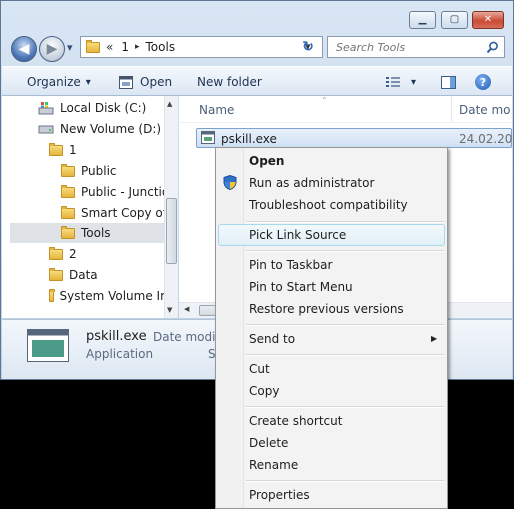 This screenshot has width=514, height=509. What do you see at coordinates (328, 205) in the screenshot?
I see `menu-item-troubleshoot-compatibility: Troubleshoot compatibility` at bounding box center [328, 205].